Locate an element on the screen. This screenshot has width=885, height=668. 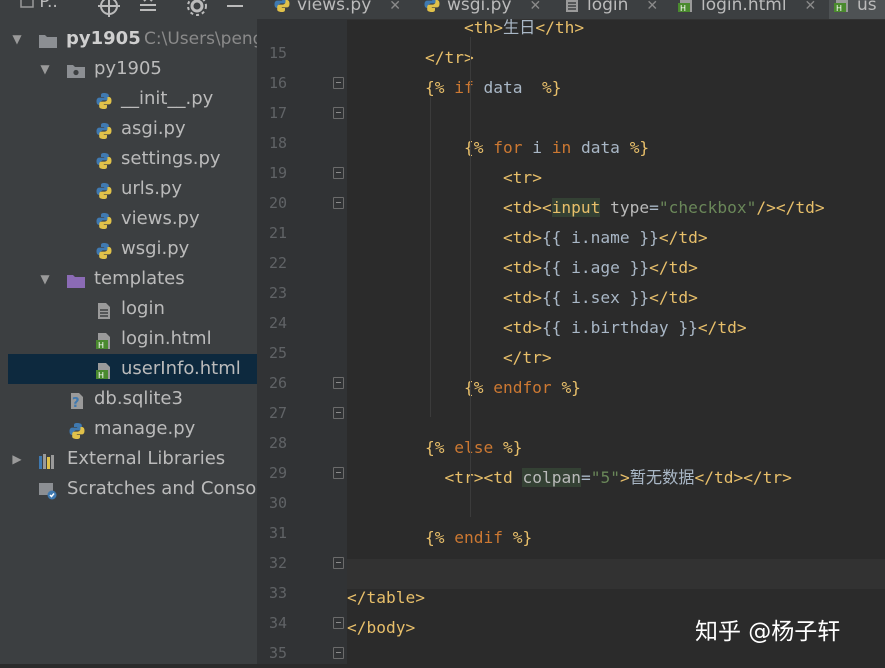
code-line: <td>{{ i.age }}</td> is located at coordinates (522, 268).